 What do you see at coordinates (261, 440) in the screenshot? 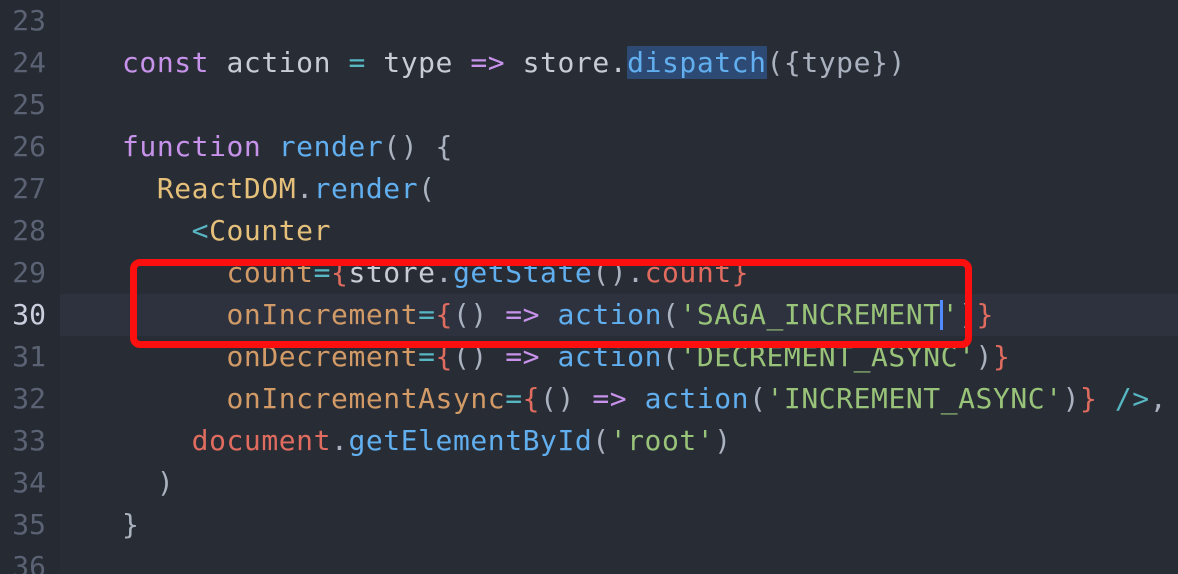
I see `token-object-document: document` at bounding box center [261, 440].